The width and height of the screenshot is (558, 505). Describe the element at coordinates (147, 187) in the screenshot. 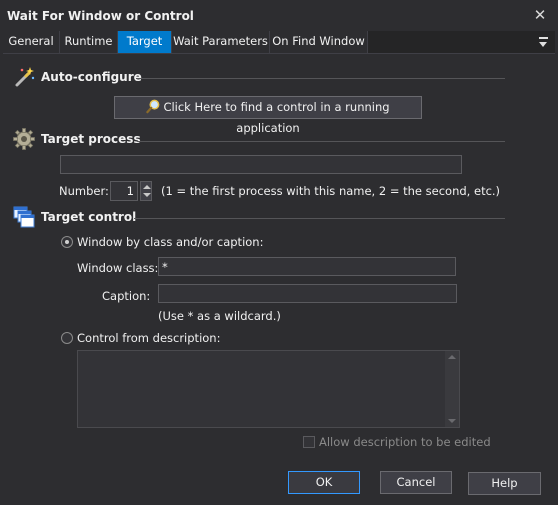

I see `chevron-up-icon` at that location.